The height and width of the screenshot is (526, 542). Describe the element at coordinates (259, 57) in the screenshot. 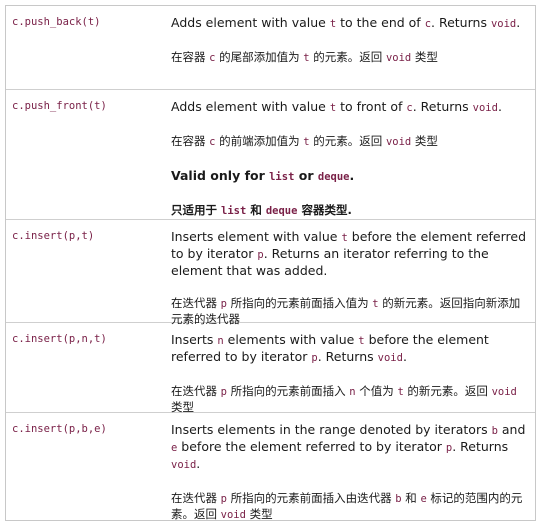

I see `text: 的尾部添加值为` at that location.